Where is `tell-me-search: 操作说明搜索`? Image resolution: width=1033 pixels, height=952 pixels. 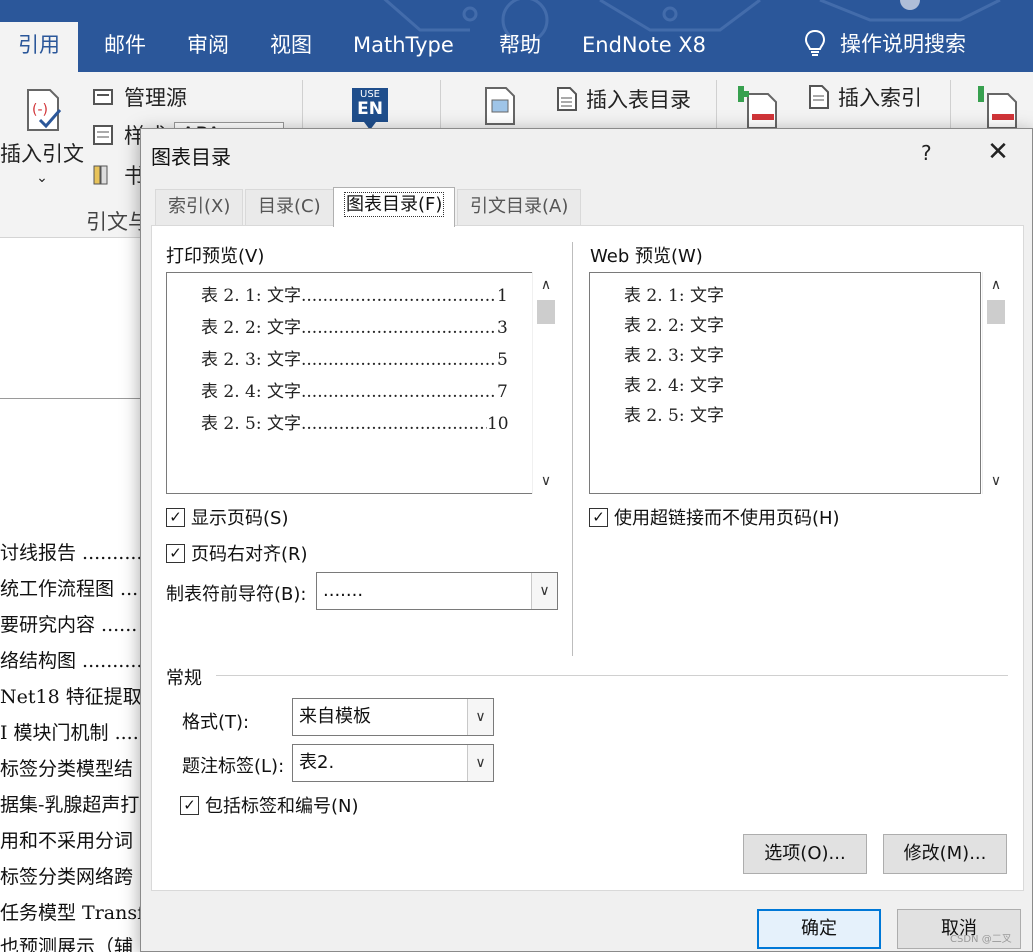 tell-me-search: 操作说明搜索 is located at coordinates (885, 43).